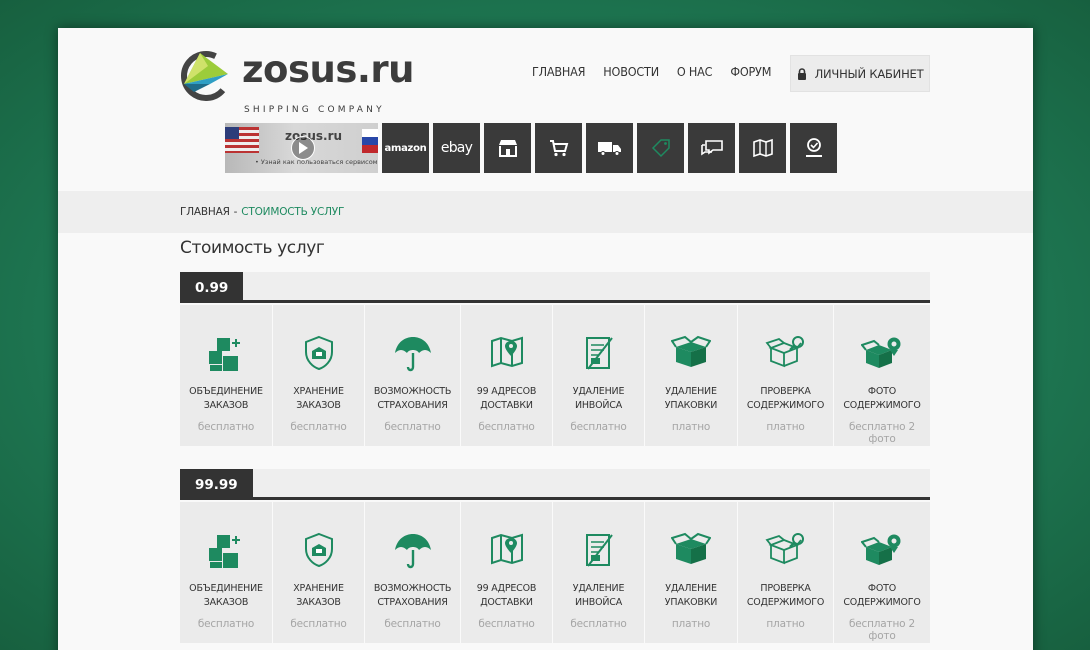 The height and width of the screenshot is (650, 1090). I want to click on service-card: УДАЛЕНИЕ ИНВОЙСА бесплатно, so click(599, 375).